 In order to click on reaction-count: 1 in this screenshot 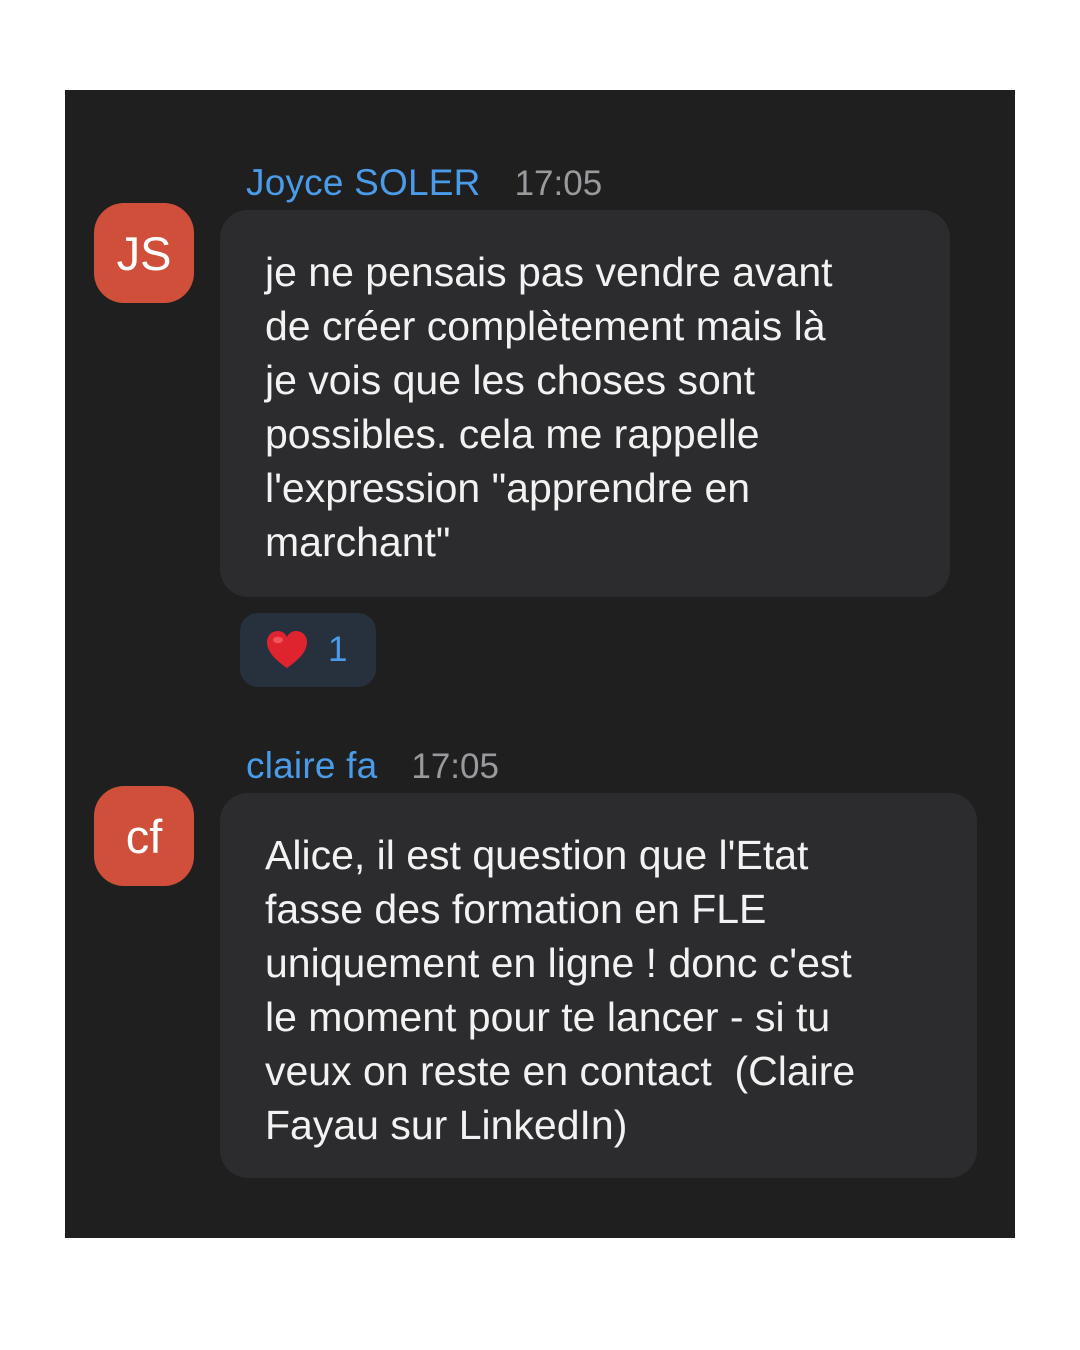, I will do `click(338, 649)`.